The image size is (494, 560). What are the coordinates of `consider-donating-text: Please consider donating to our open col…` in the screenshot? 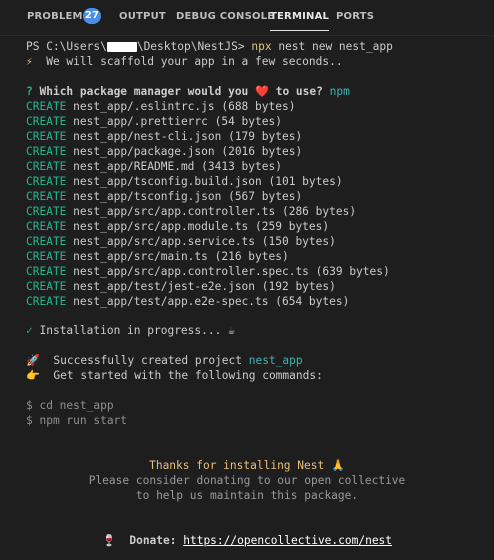 It's located at (247, 480).